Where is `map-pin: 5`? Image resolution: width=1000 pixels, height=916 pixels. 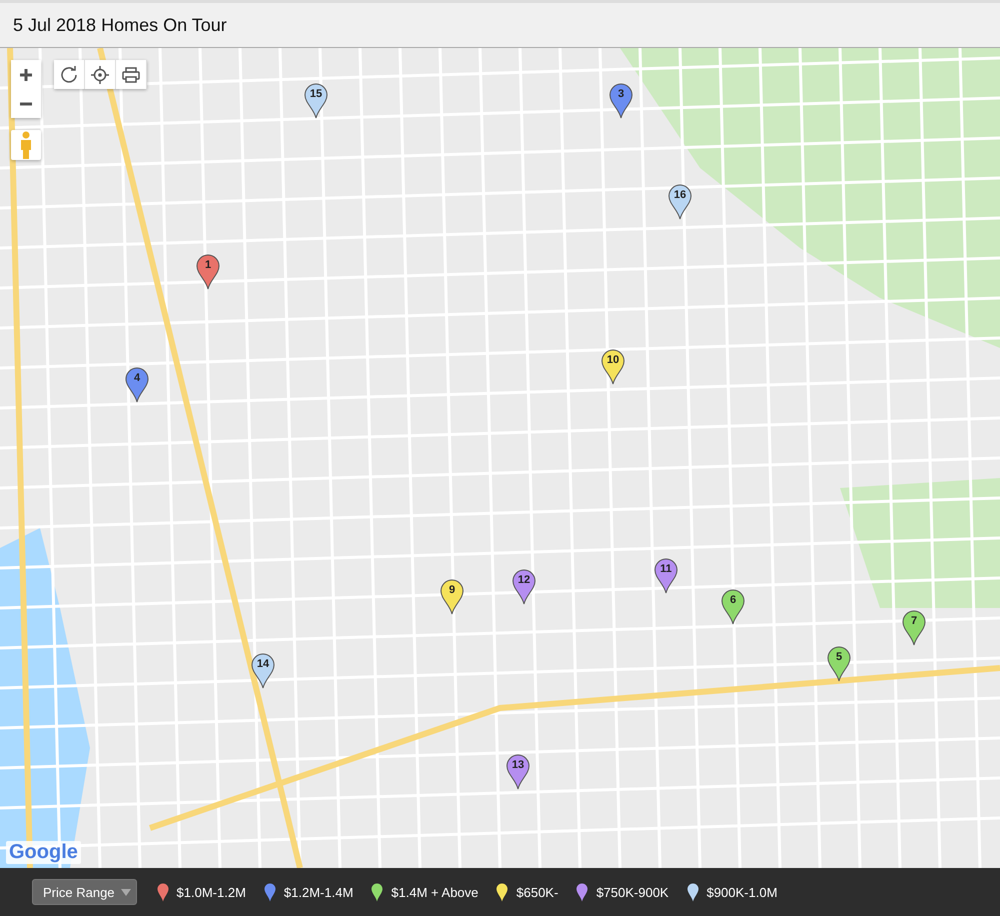
map-pin: 5 is located at coordinates (839, 664).